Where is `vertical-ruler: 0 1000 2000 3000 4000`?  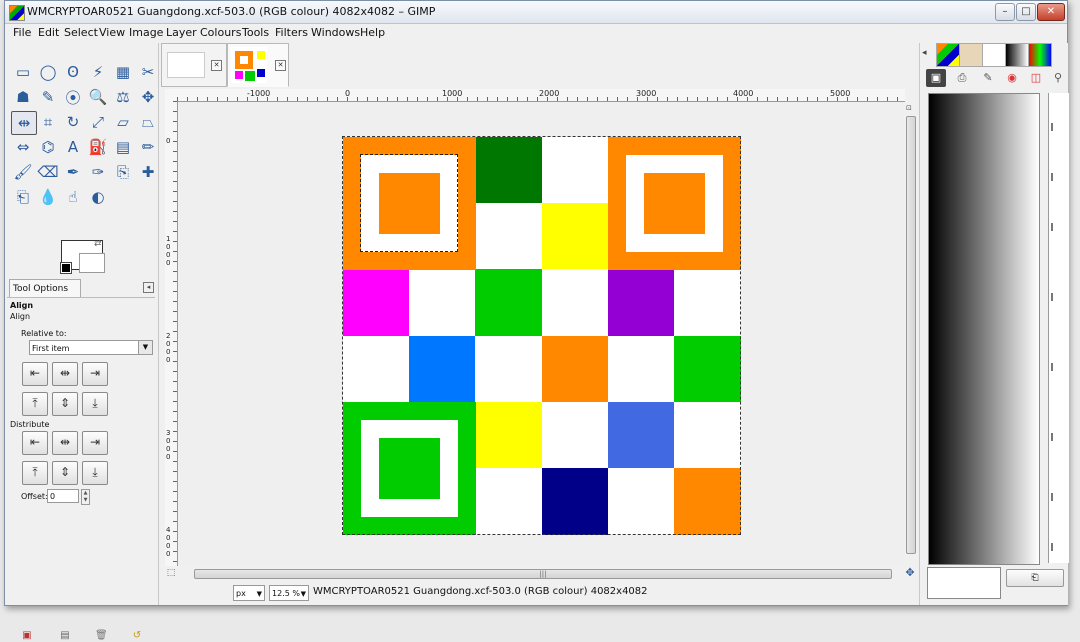
vertical-ruler: 0 1000 2000 3000 4000 is located at coordinates (171, 333).